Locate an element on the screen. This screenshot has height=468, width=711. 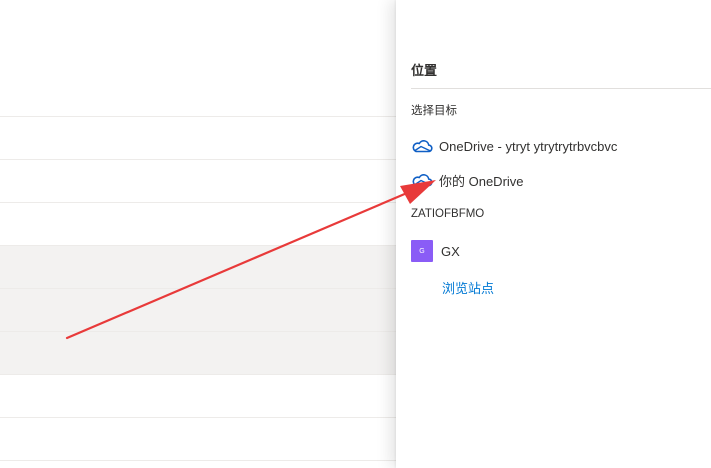
location-item-onedrive-business: OneDrive - ytryt ytrytrytrbvcbvc is located at coordinates (514, 146).